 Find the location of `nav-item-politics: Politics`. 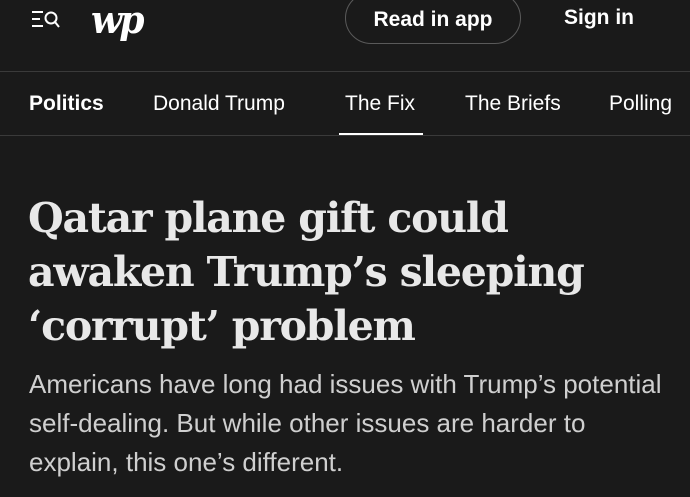

nav-item-politics: Politics is located at coordinates (66, 104).